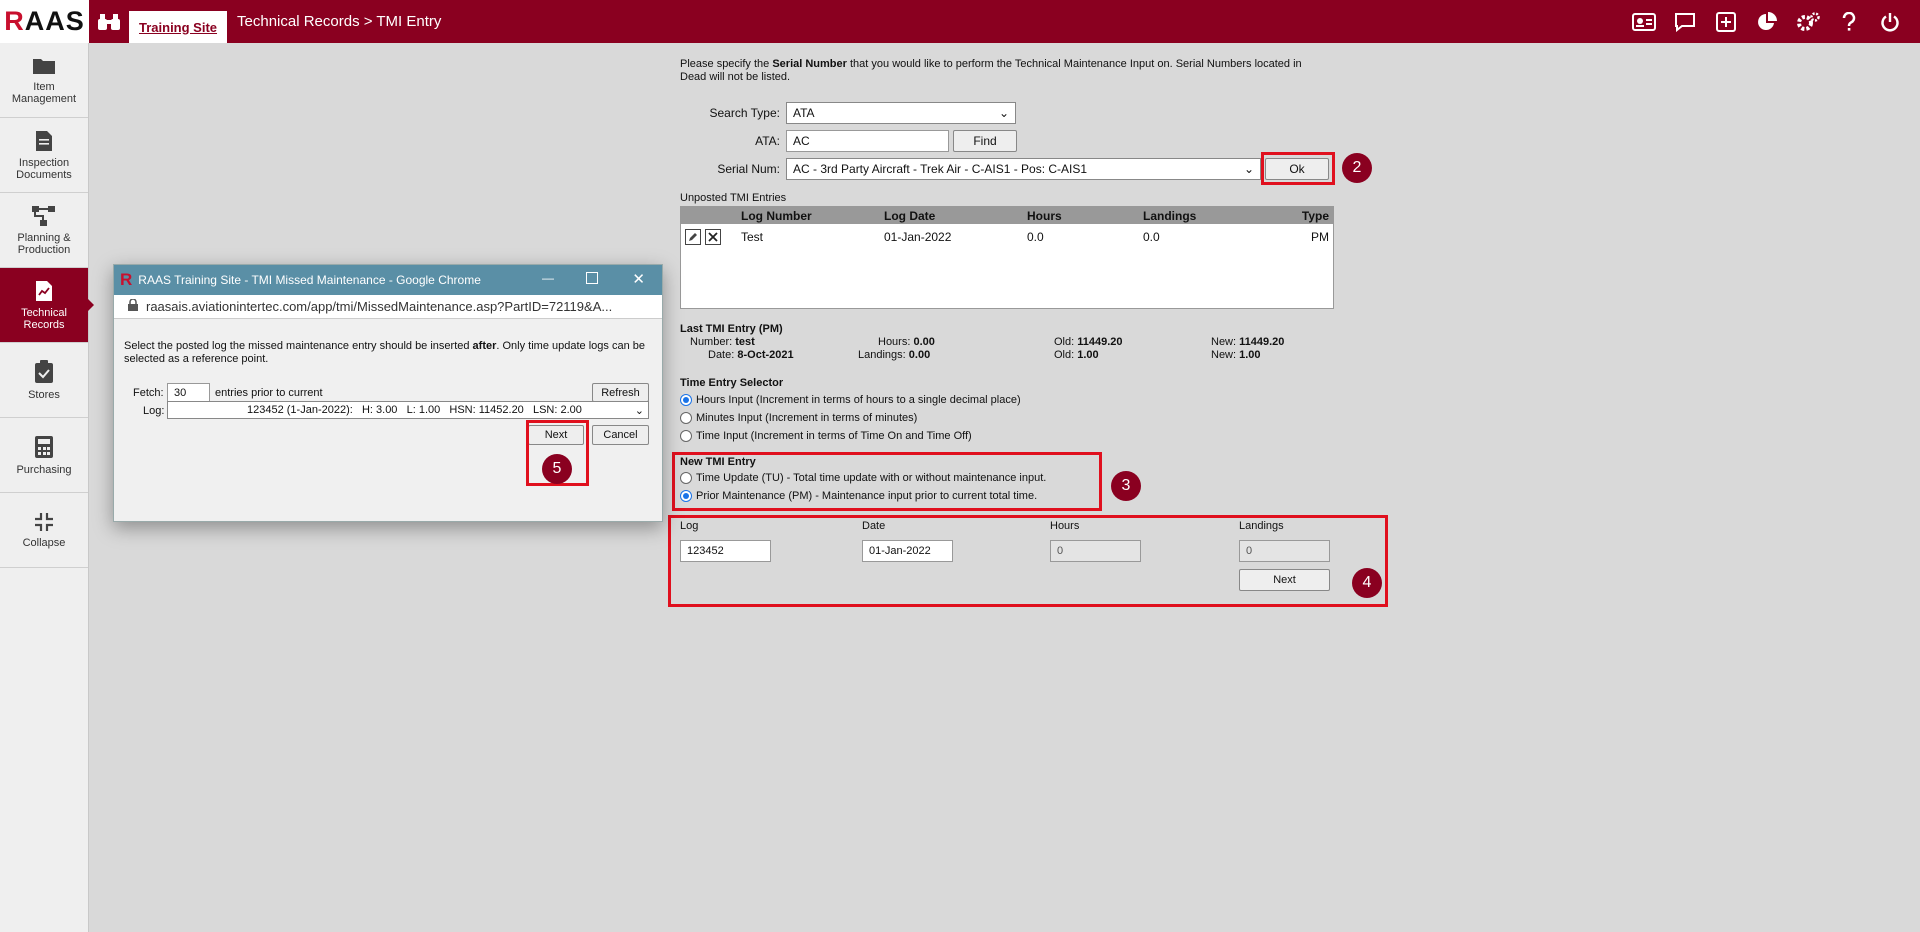 This screenshot has width=1920, height=932. Describe the element at coordinates (751, 355) in the screenshot. I see `last-tmi-date: Date: 8-Oct-2021` at that location.